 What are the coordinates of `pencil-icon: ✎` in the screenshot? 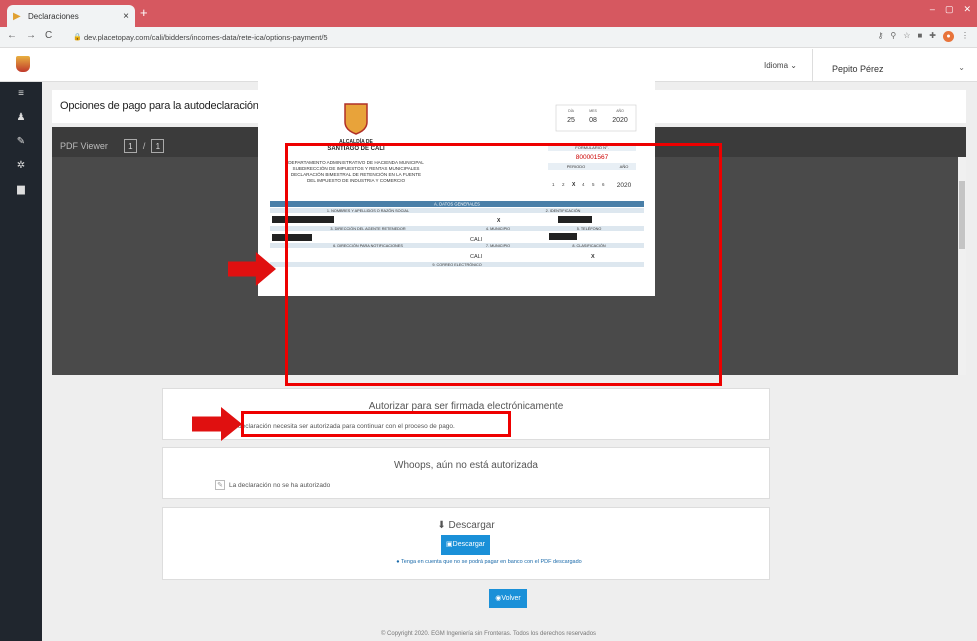 It's located at (21, 142).